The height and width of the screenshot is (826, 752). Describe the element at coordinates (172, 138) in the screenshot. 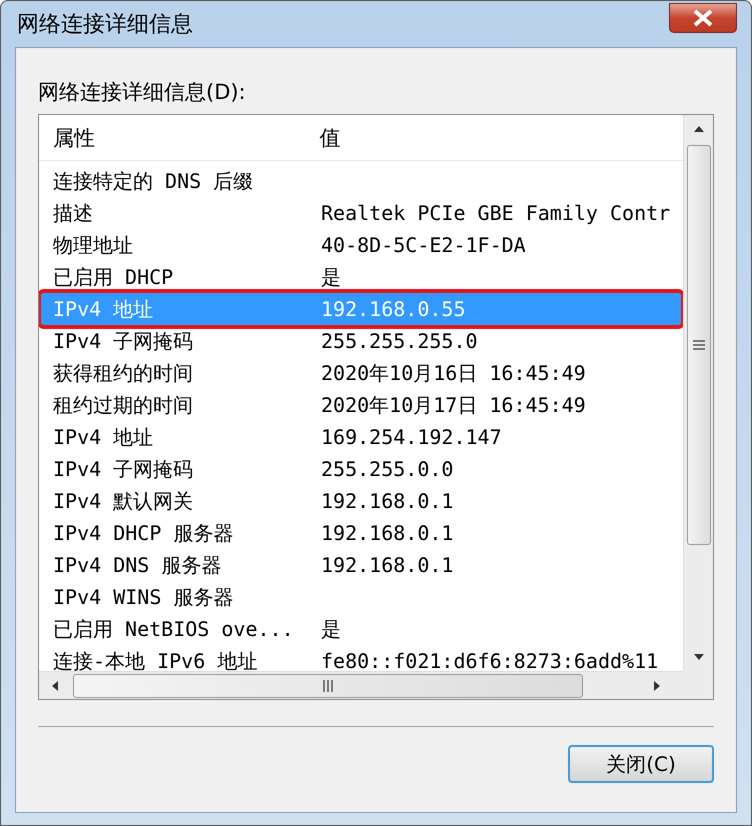

I see `column-header: 属性` at that location.